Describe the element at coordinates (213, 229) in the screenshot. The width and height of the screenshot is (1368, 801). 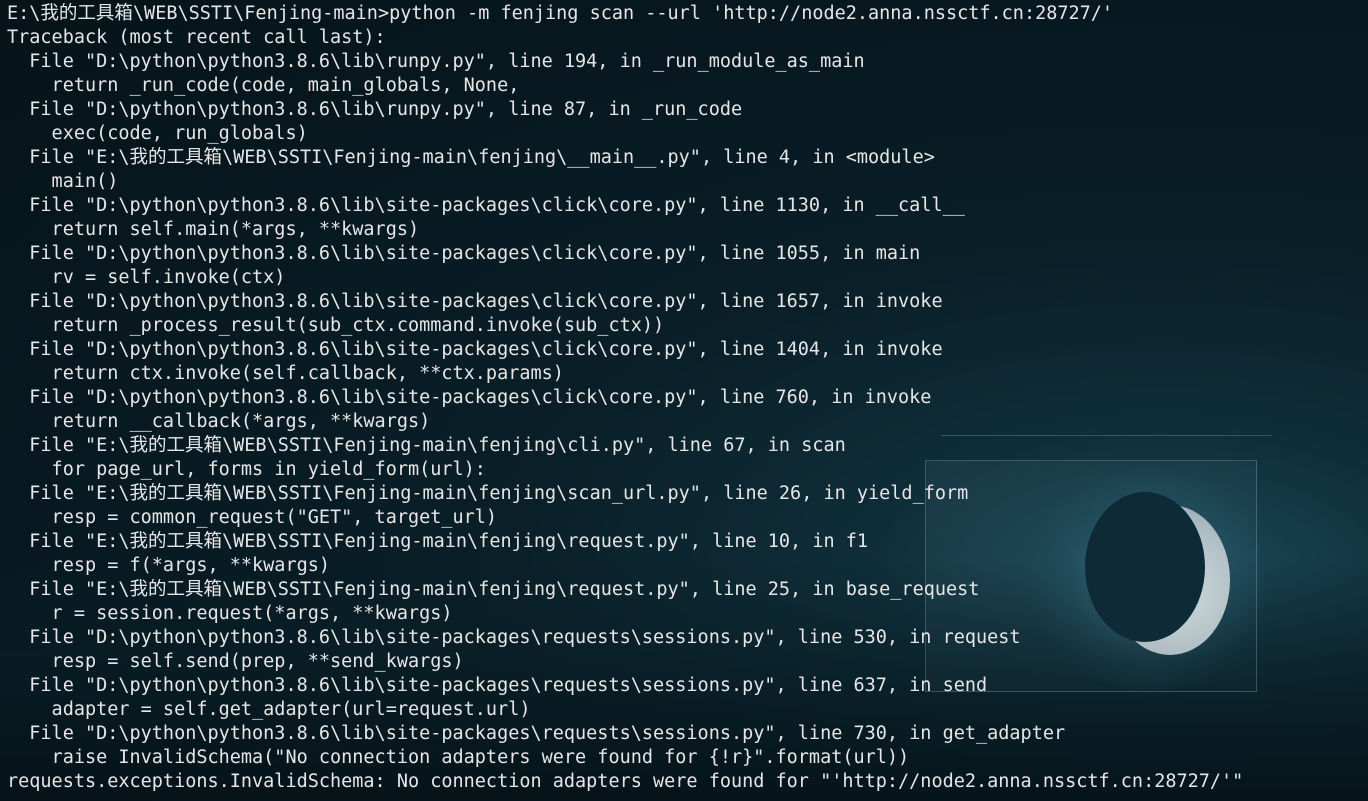
I see `traceback-line: return self.main(*args, **kwargs)` at that location.